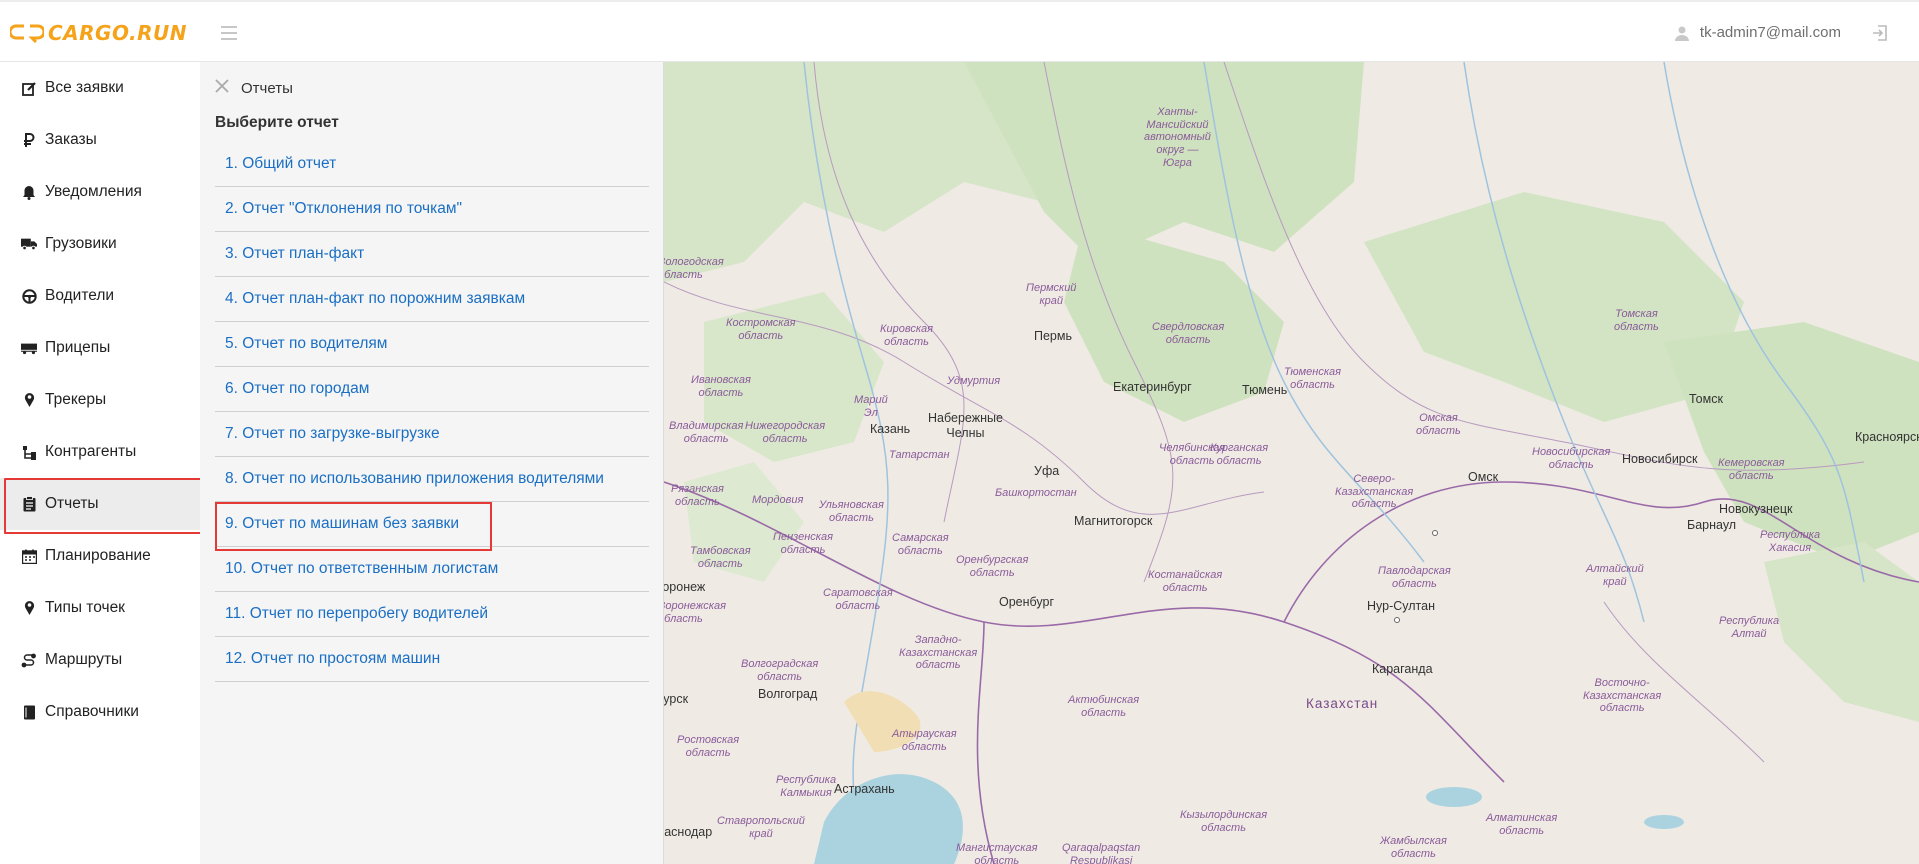  I want to click on clipboard-icon, so click(29, 504).